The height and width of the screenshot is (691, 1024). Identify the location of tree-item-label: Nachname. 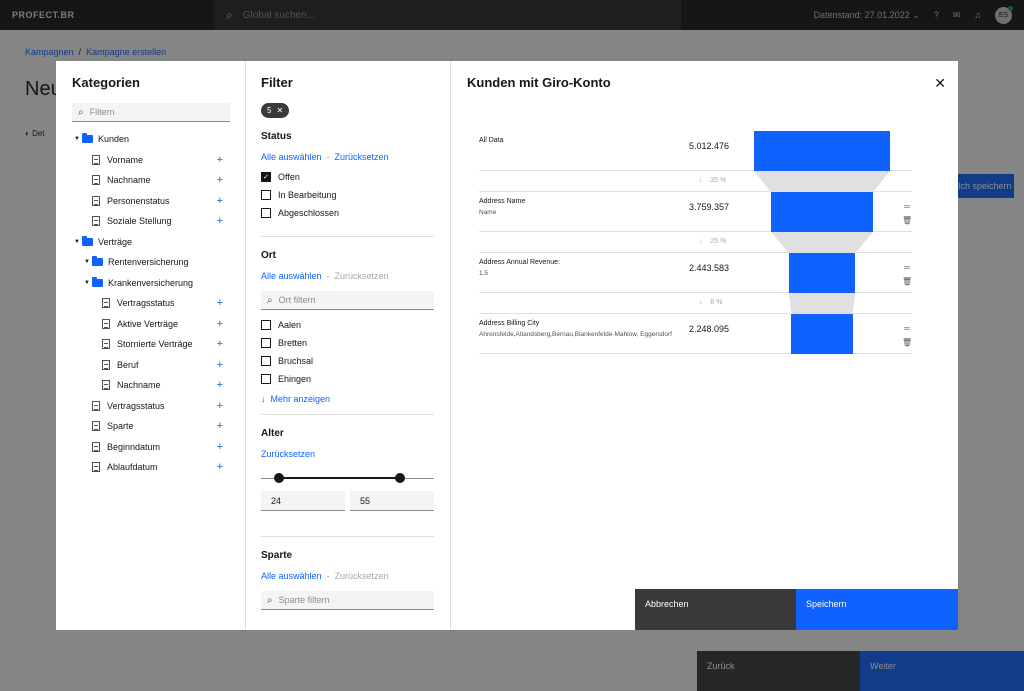
(139, 385).